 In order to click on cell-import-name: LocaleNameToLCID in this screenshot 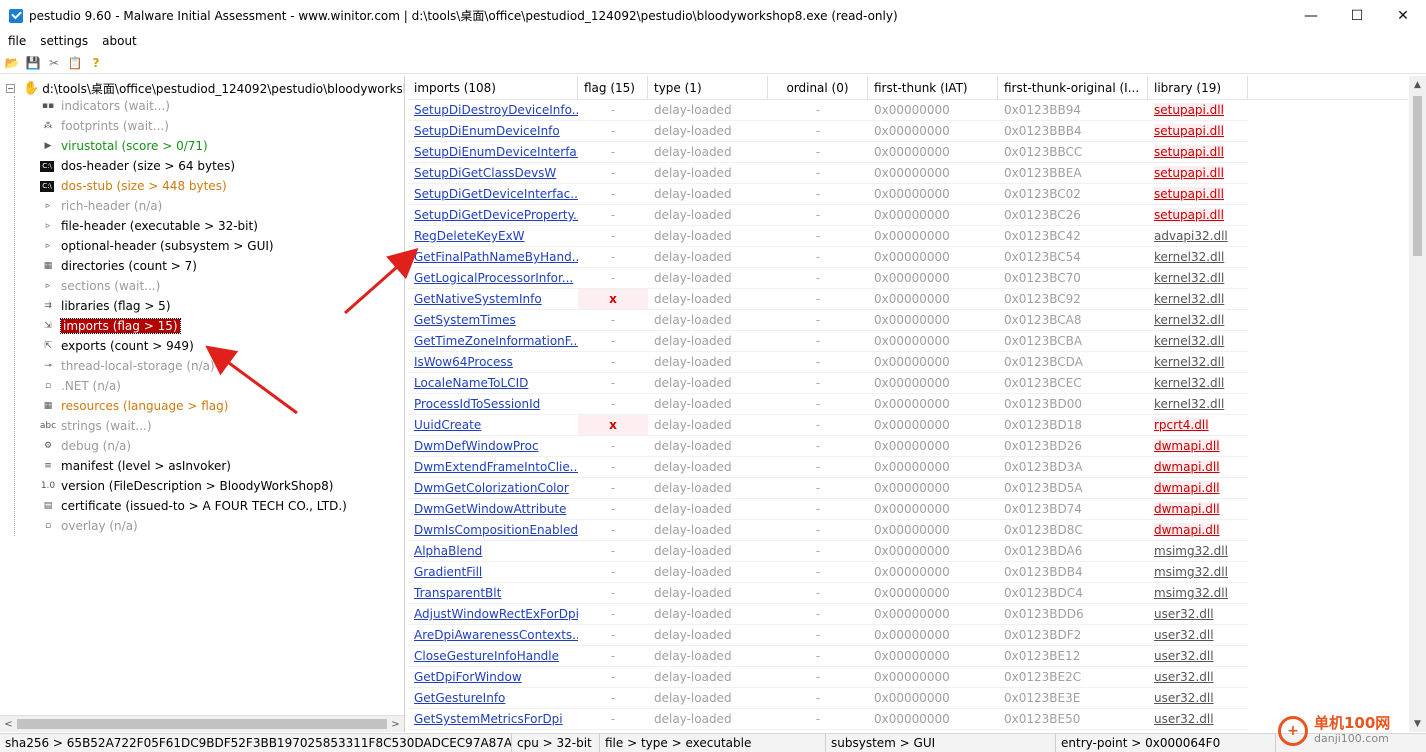, I will do `click(493, 383)`.